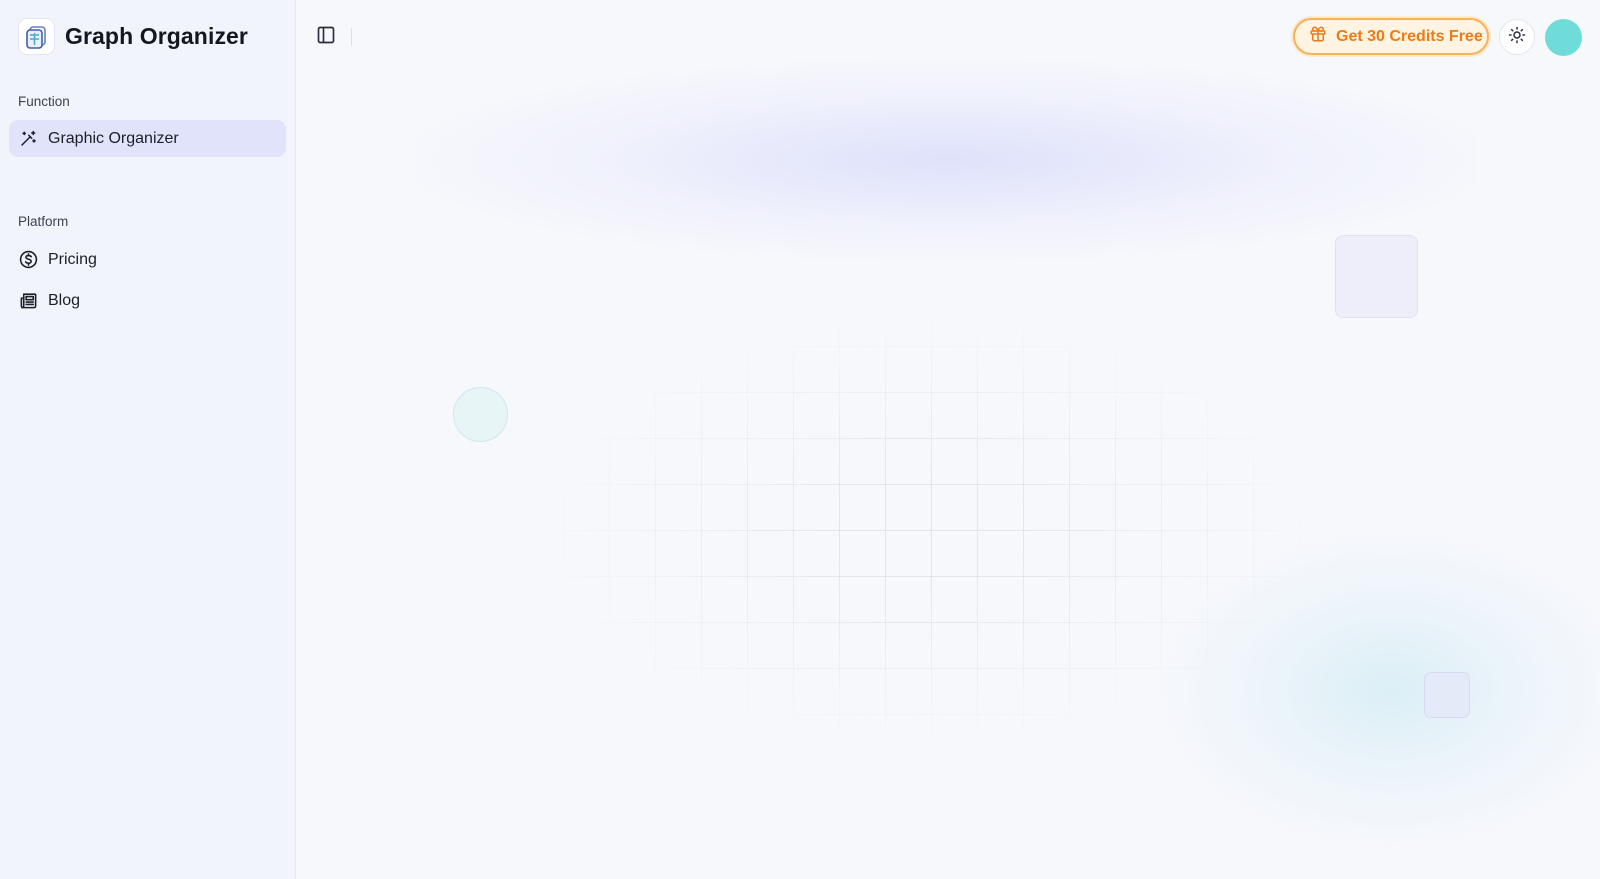 Image resolution: width=1600 pixels, height=879 pixels. Describe the element at coordinates (480, 414) in the screenshot. I see `decorative-circle` at that location.